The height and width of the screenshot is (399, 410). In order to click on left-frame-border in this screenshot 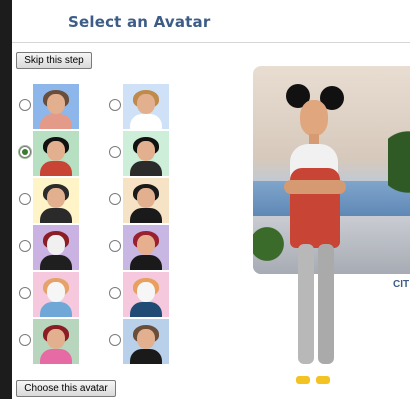, I will do `click(6, 199)`.